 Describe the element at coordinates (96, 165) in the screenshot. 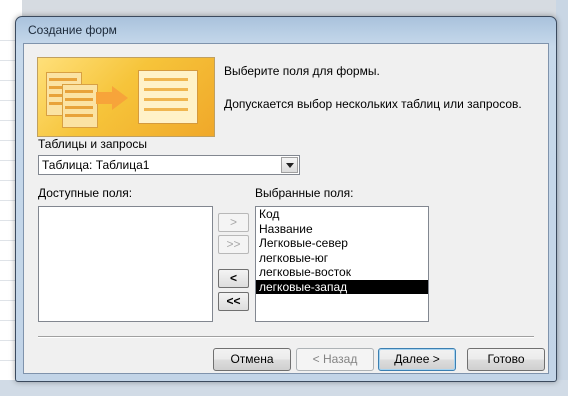

I see `tables-queries-value: Таблица: Таблица1` at that location.